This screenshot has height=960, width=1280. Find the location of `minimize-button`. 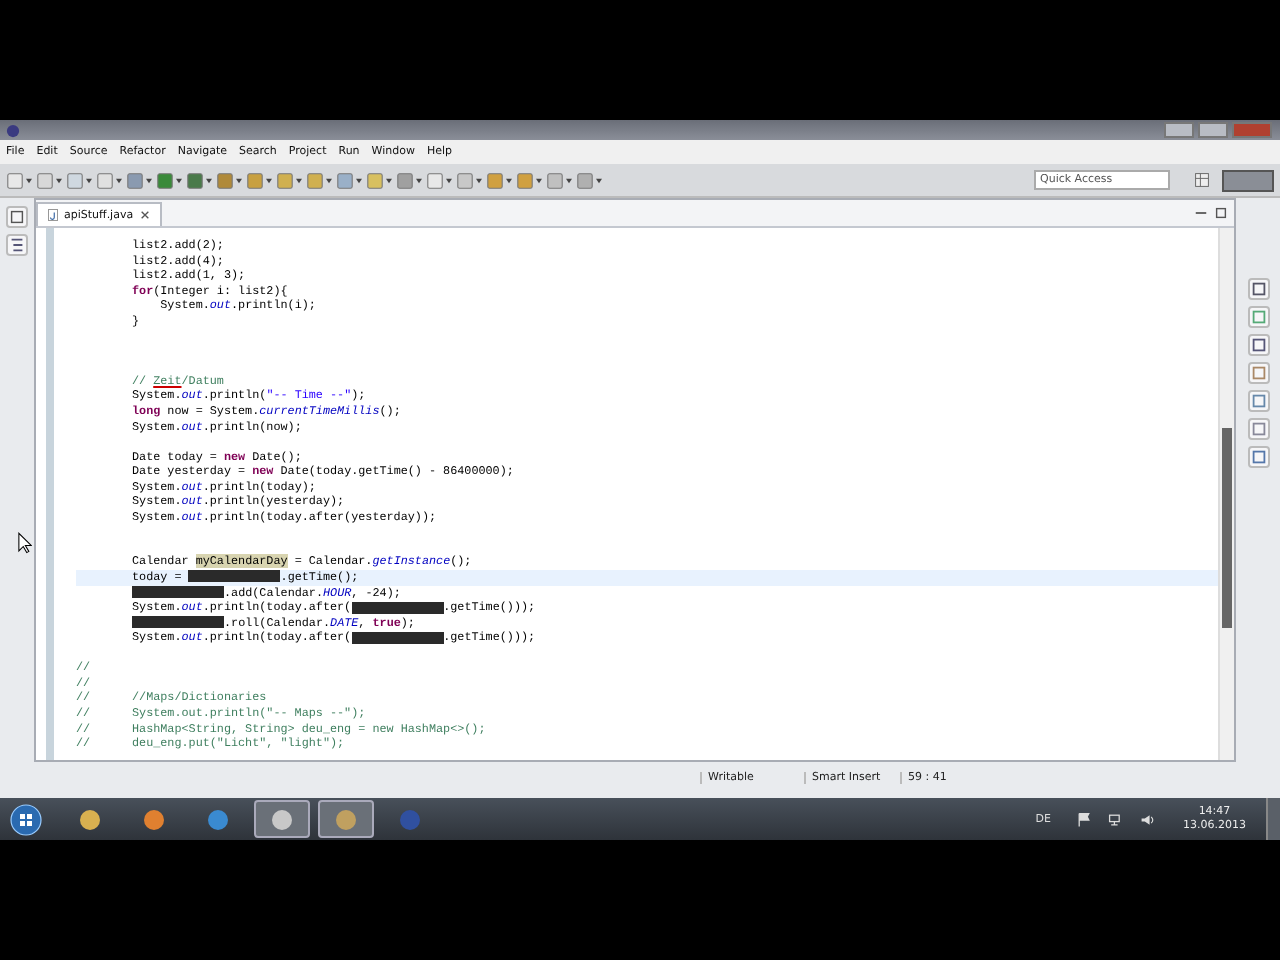

minimize-button is located at coordinates (1179, 130).